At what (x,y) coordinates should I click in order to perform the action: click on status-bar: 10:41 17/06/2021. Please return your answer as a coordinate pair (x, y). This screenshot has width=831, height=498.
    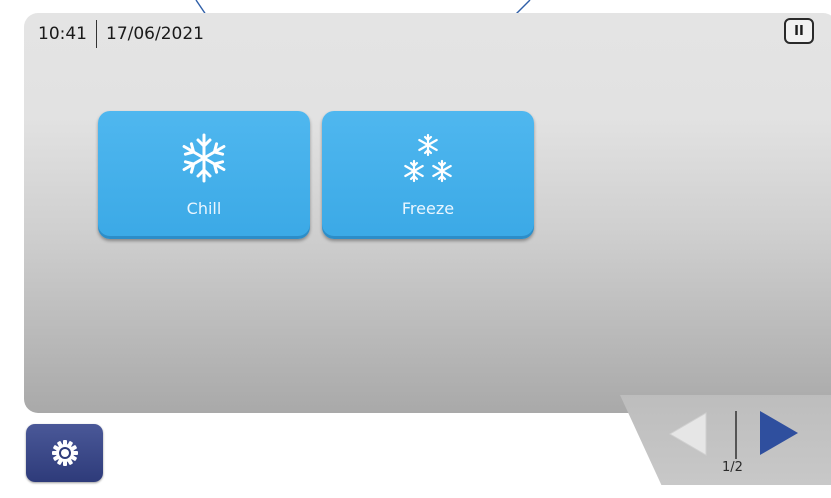
    Looking at the image, I should click on (121, 34).